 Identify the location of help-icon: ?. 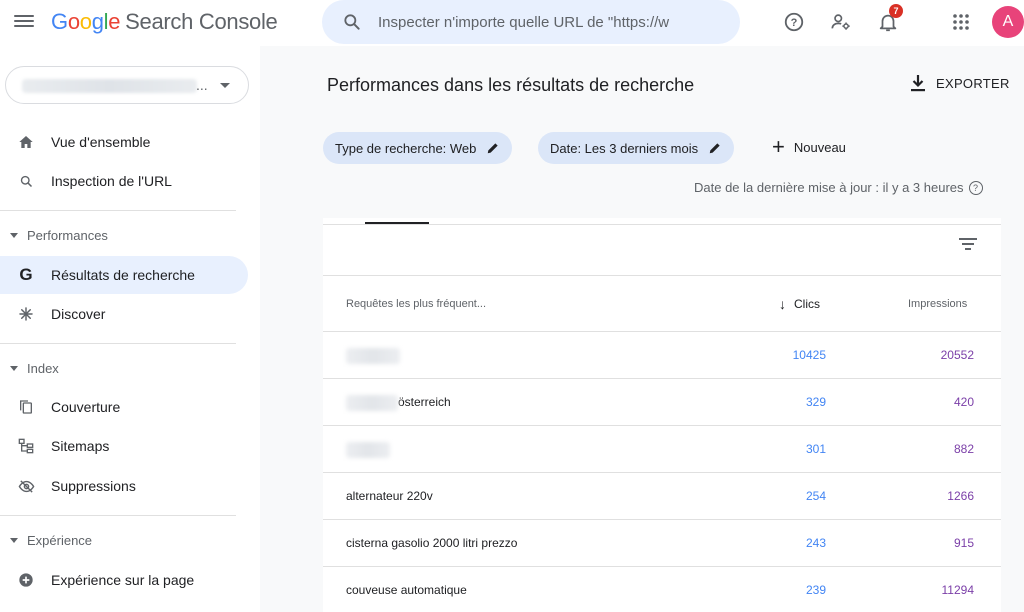
(794, 22).